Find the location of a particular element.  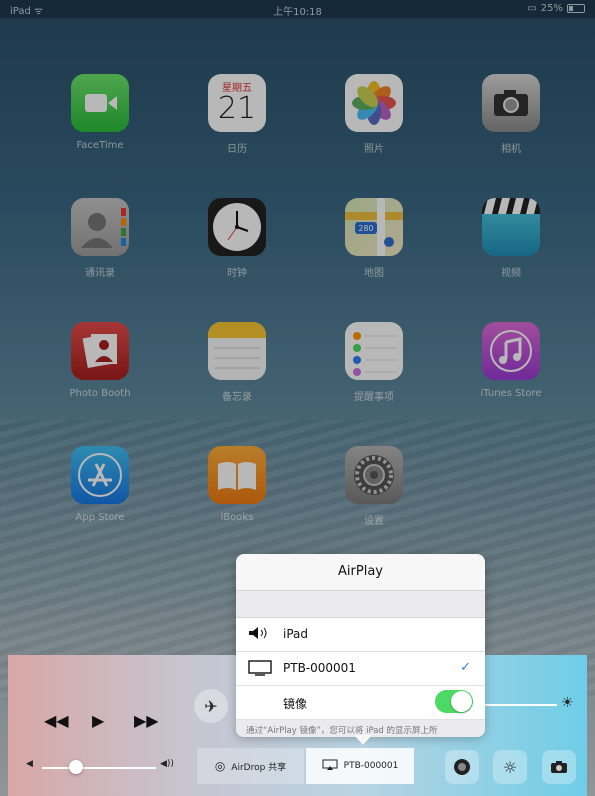

volume-slider-knob is located at coordinates (76, 767).